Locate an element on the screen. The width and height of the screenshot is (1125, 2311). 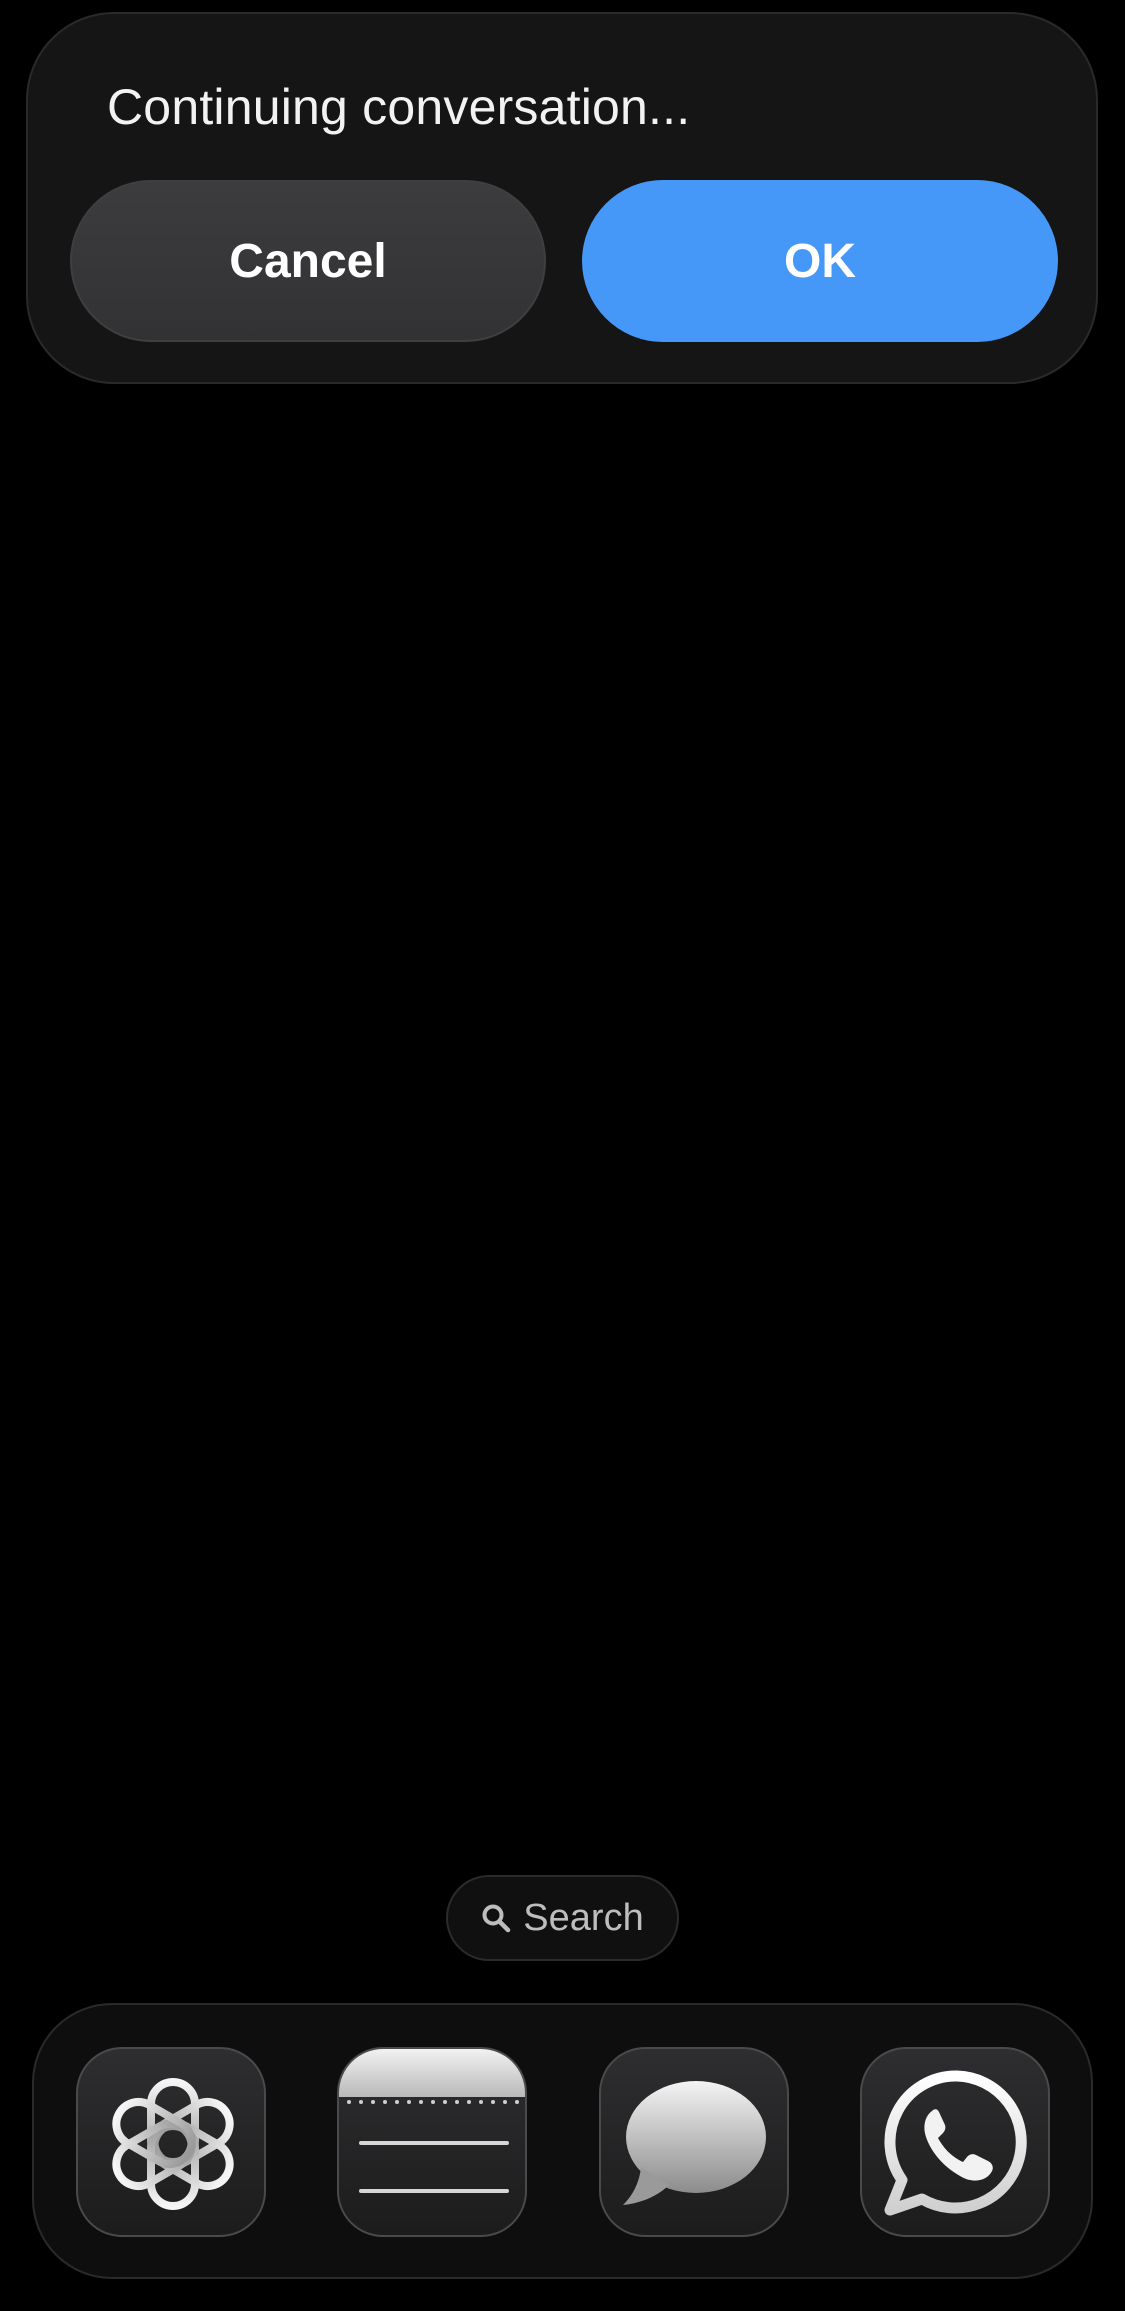
search-icon is located at coordinates (496, 1918).